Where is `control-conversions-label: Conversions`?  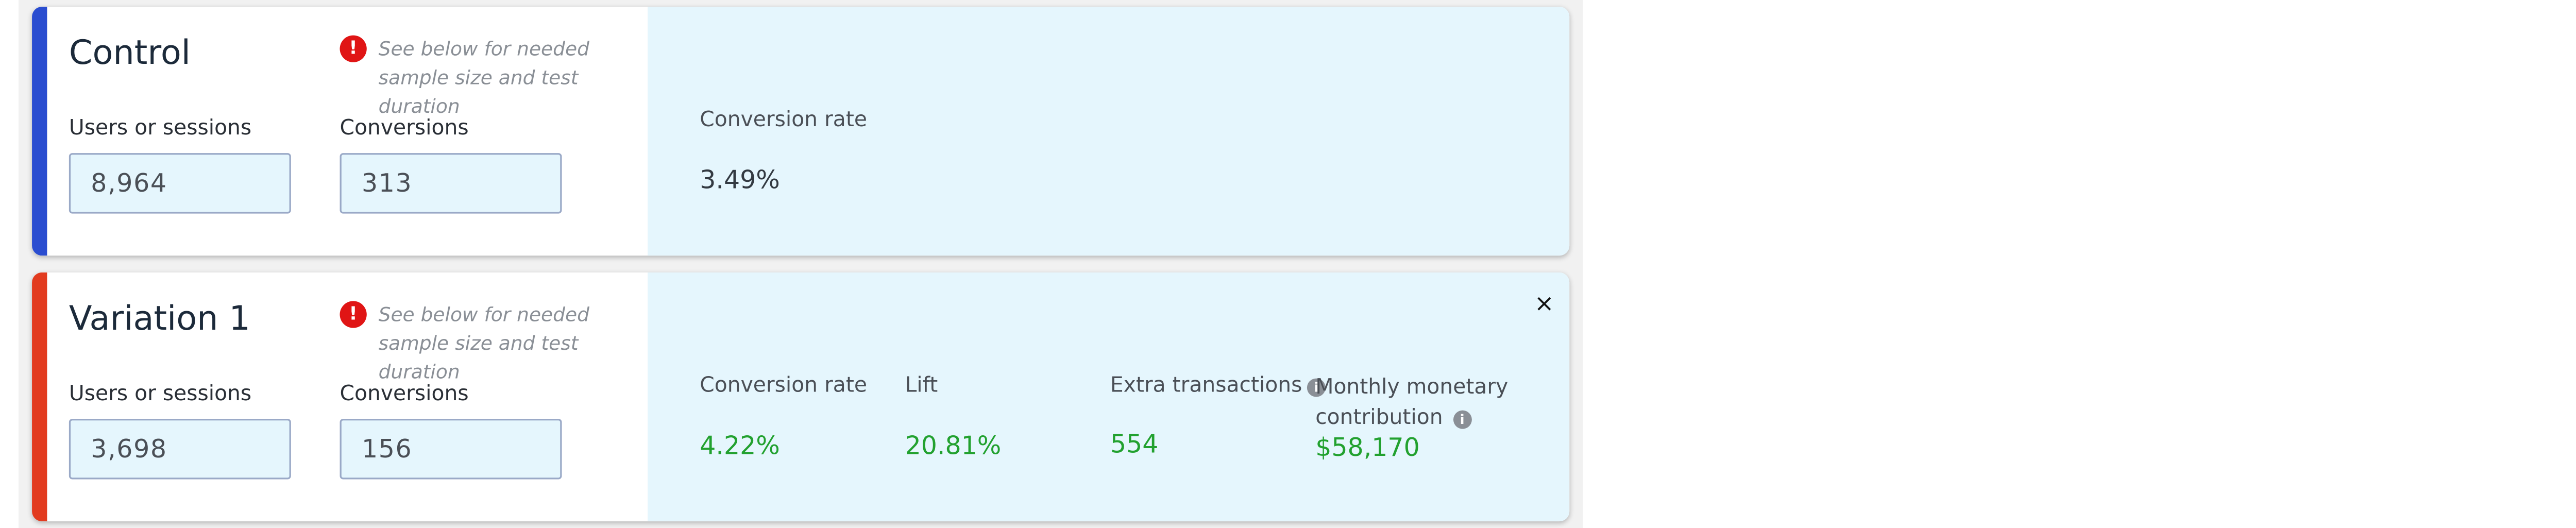 control-conversions-label: Conversions is located at coordinates (404, 127).